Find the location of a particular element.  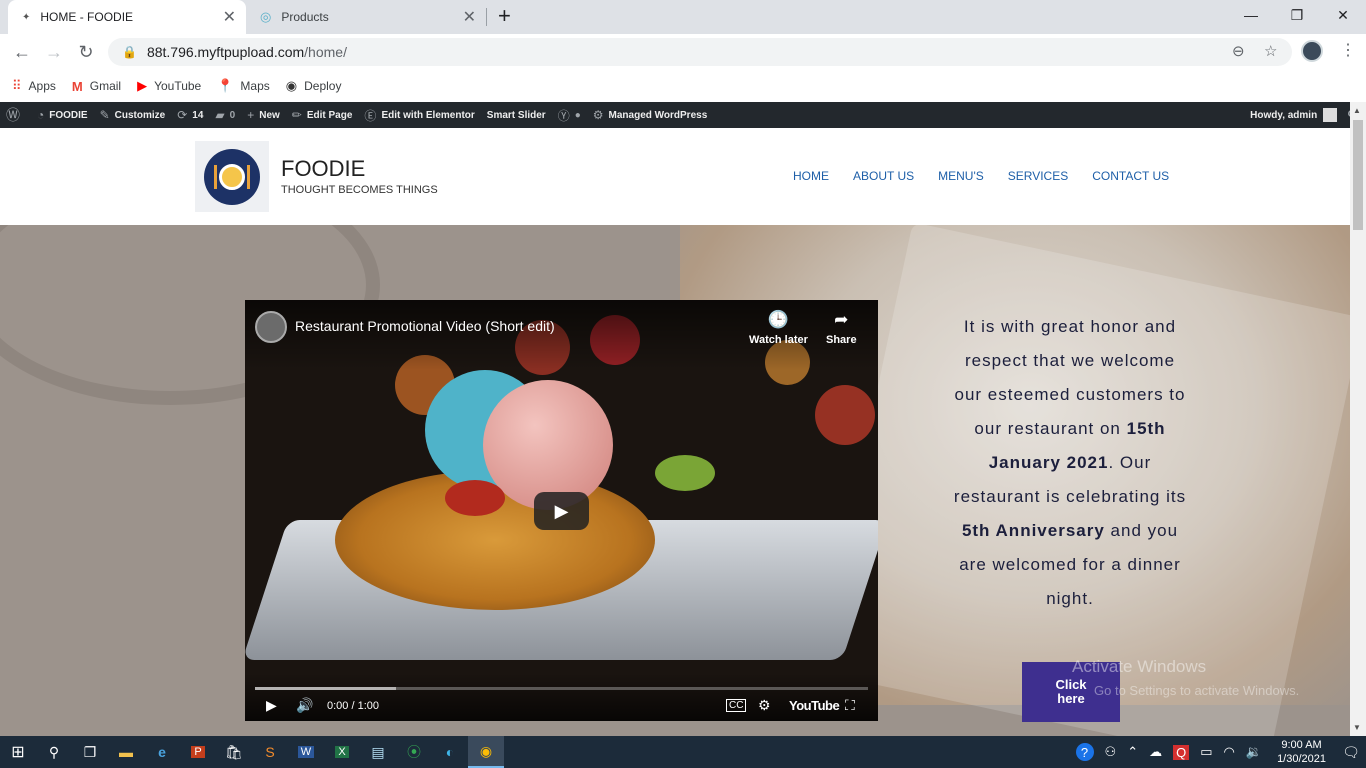

show-hidden-icons: ⌃ is located at coordinates (1132, 752).